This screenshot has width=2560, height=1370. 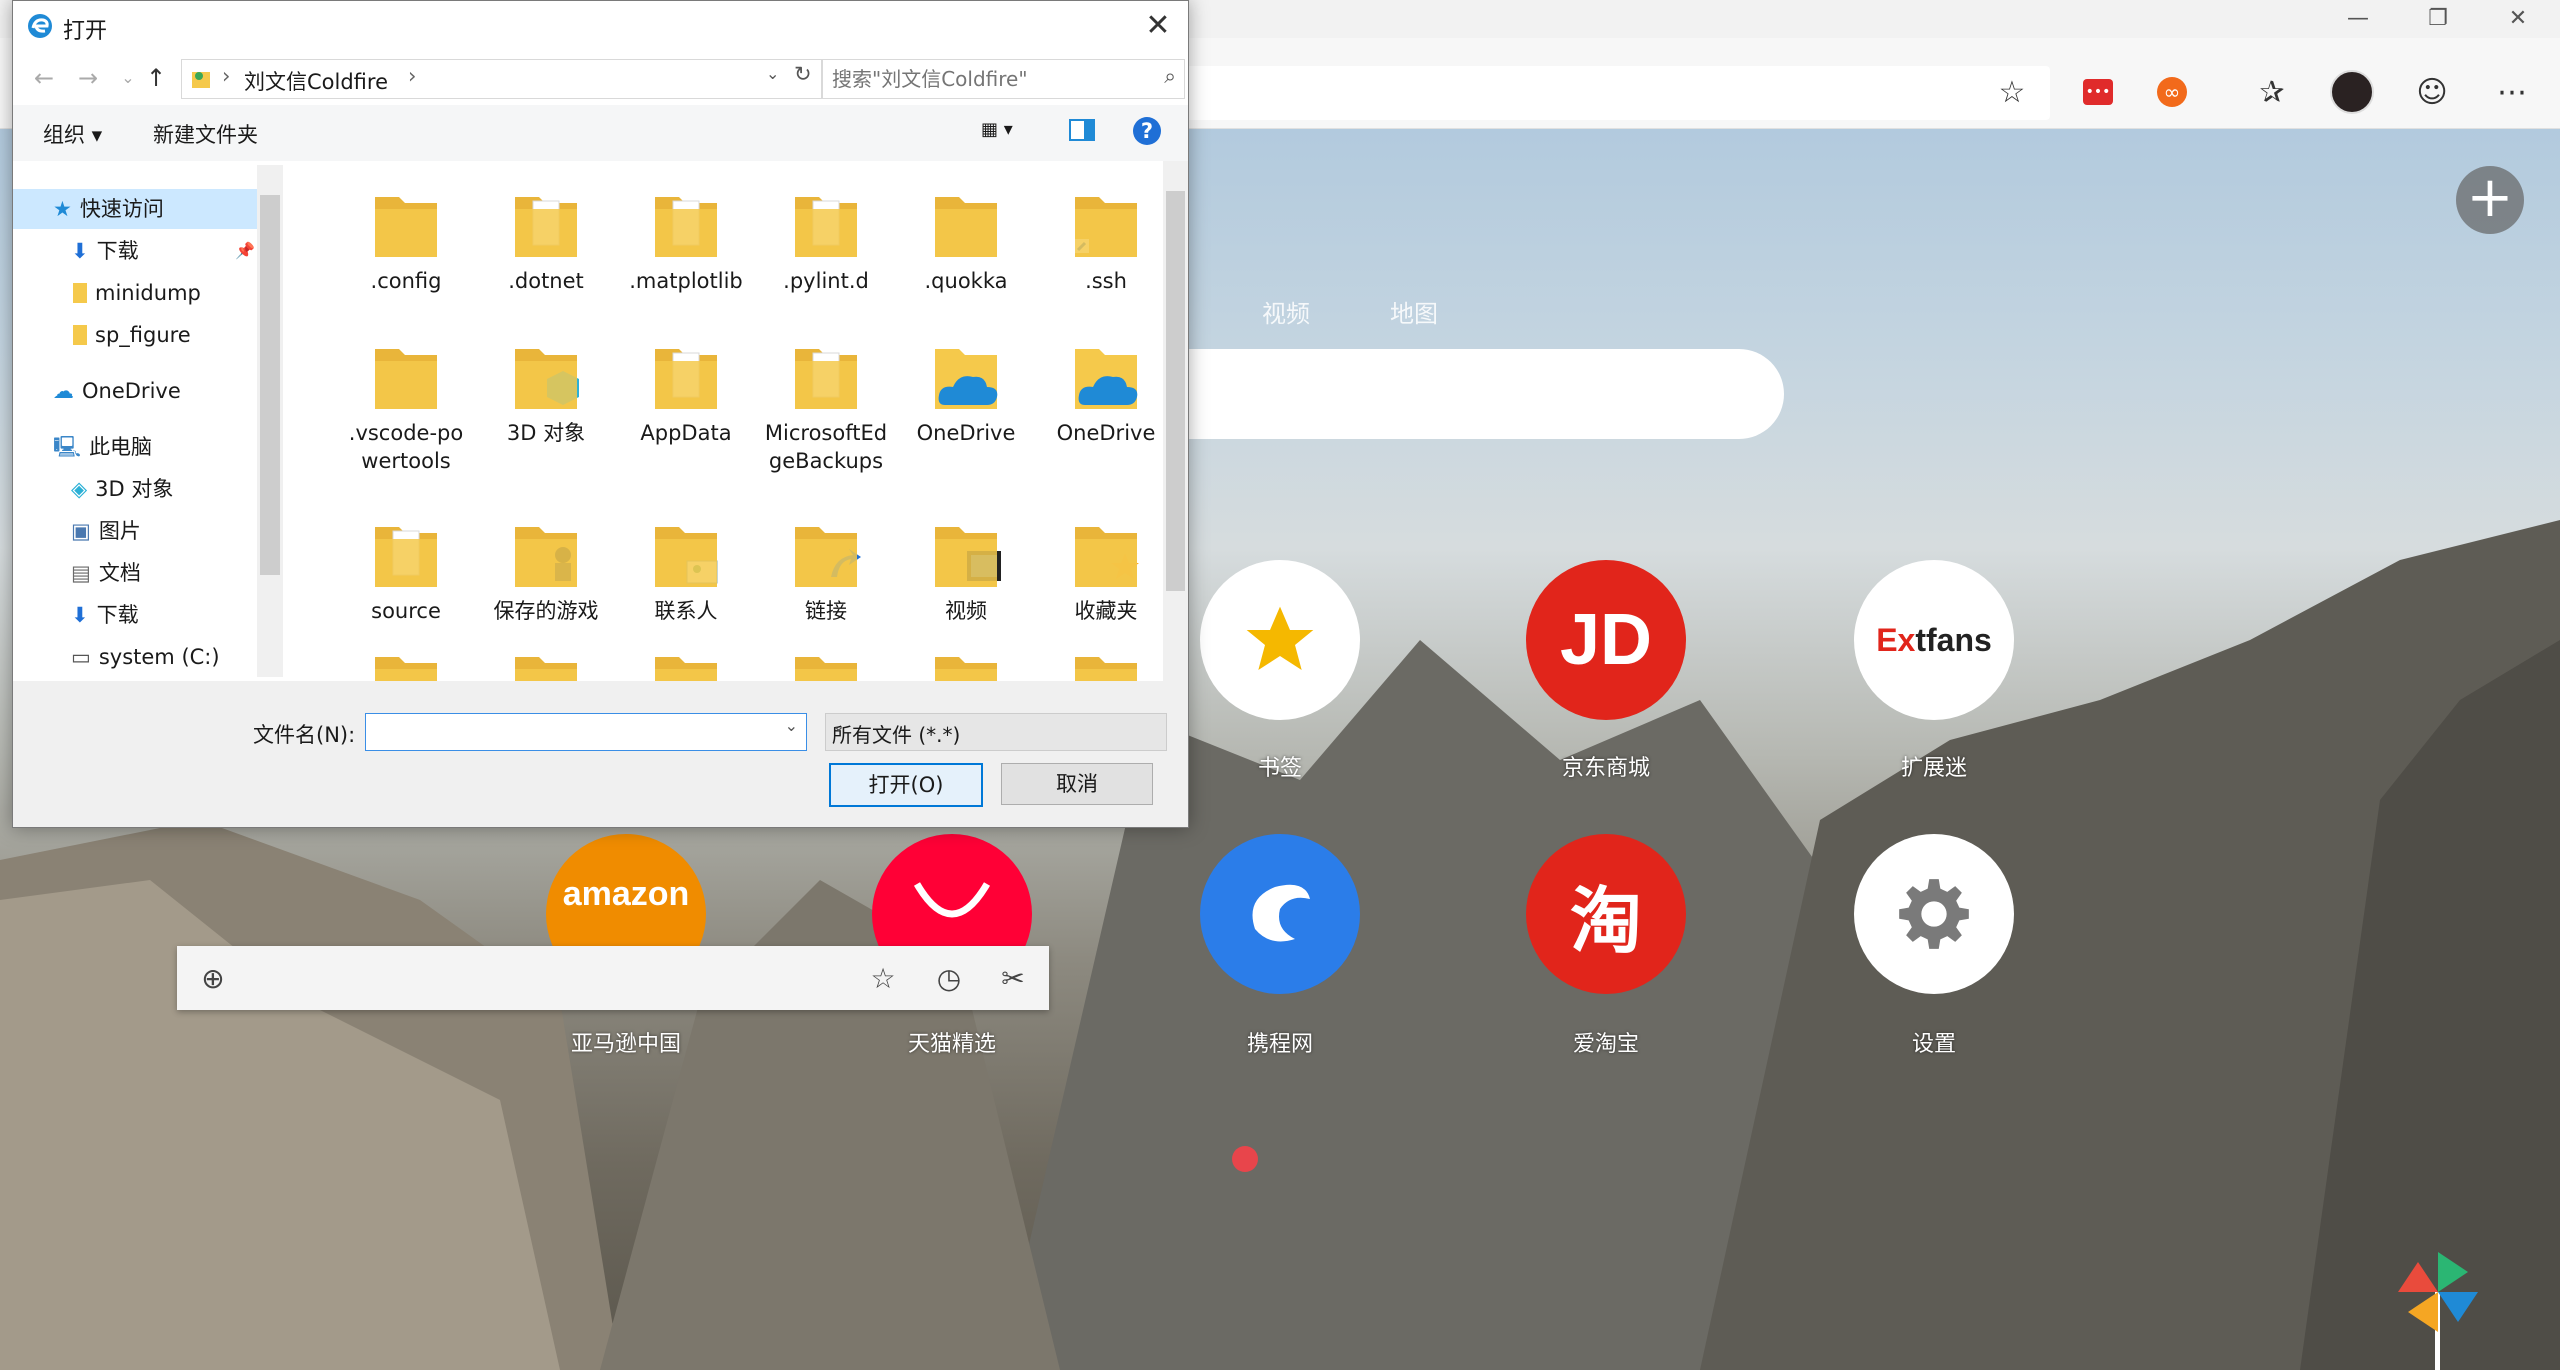 I want to click on tile-settings, so click(x=1934, y=914).